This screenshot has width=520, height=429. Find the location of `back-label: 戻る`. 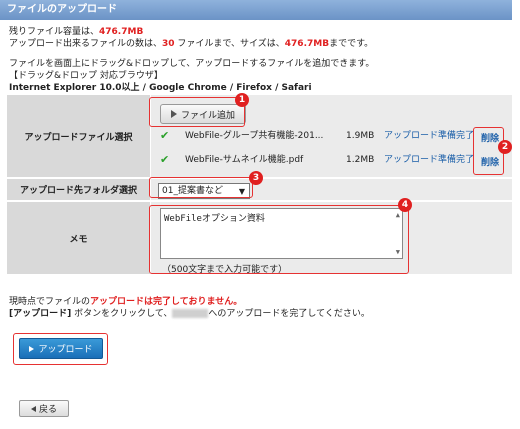

back-label: 戻る is located at coordinates (47, 410).